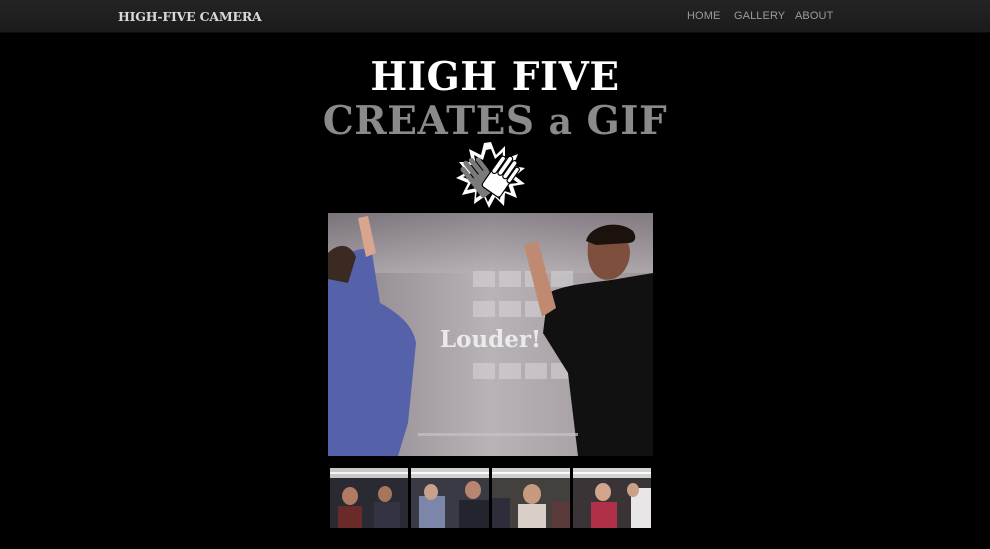 The image size is (990, 549). Describe the element at coordinates (491, 175) in the screenshot. I see `high-five-burst-icon` at that location.